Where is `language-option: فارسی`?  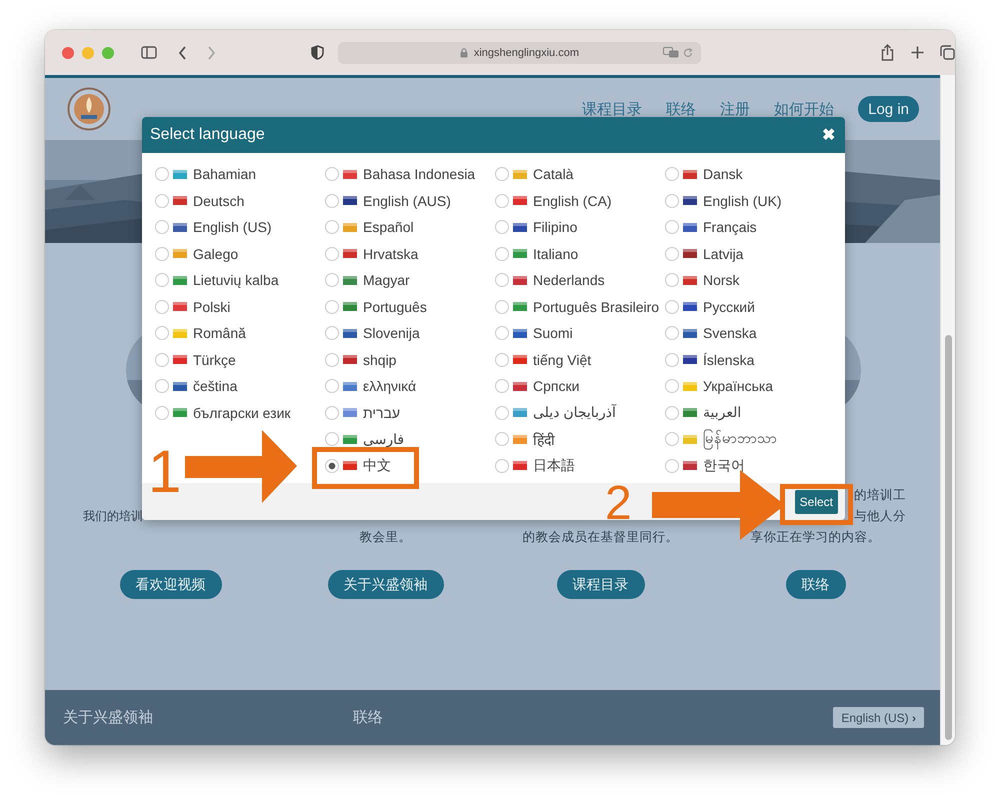
language-option: فارسی is located at coordinates (383, 439).